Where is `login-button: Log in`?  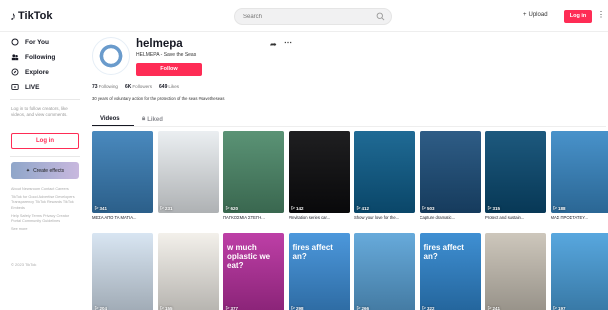 login-button: Log in is located at coordinates (578, 16).